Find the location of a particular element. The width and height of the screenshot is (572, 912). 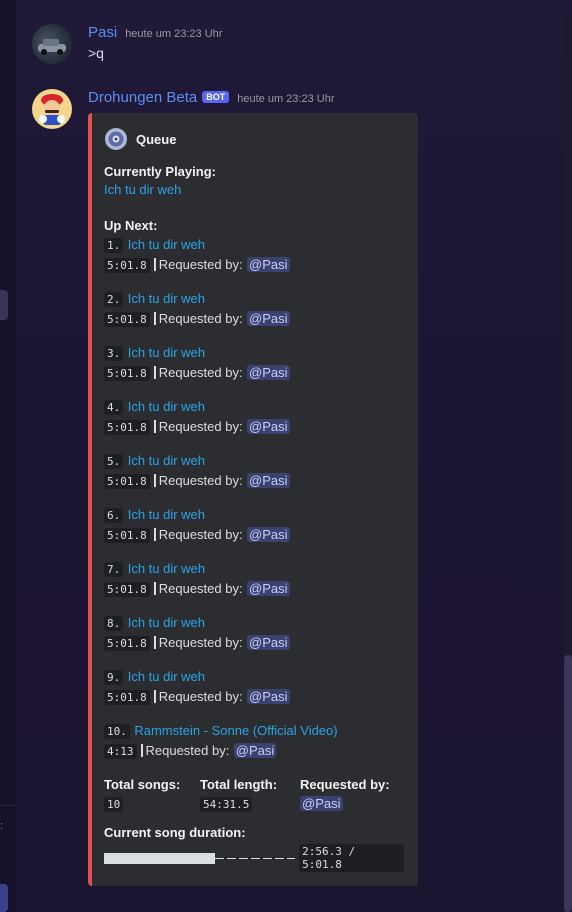

current-duration-field: Current song duration: 2:56.3 / 5:01.8 is located at coordinates (254, 848).